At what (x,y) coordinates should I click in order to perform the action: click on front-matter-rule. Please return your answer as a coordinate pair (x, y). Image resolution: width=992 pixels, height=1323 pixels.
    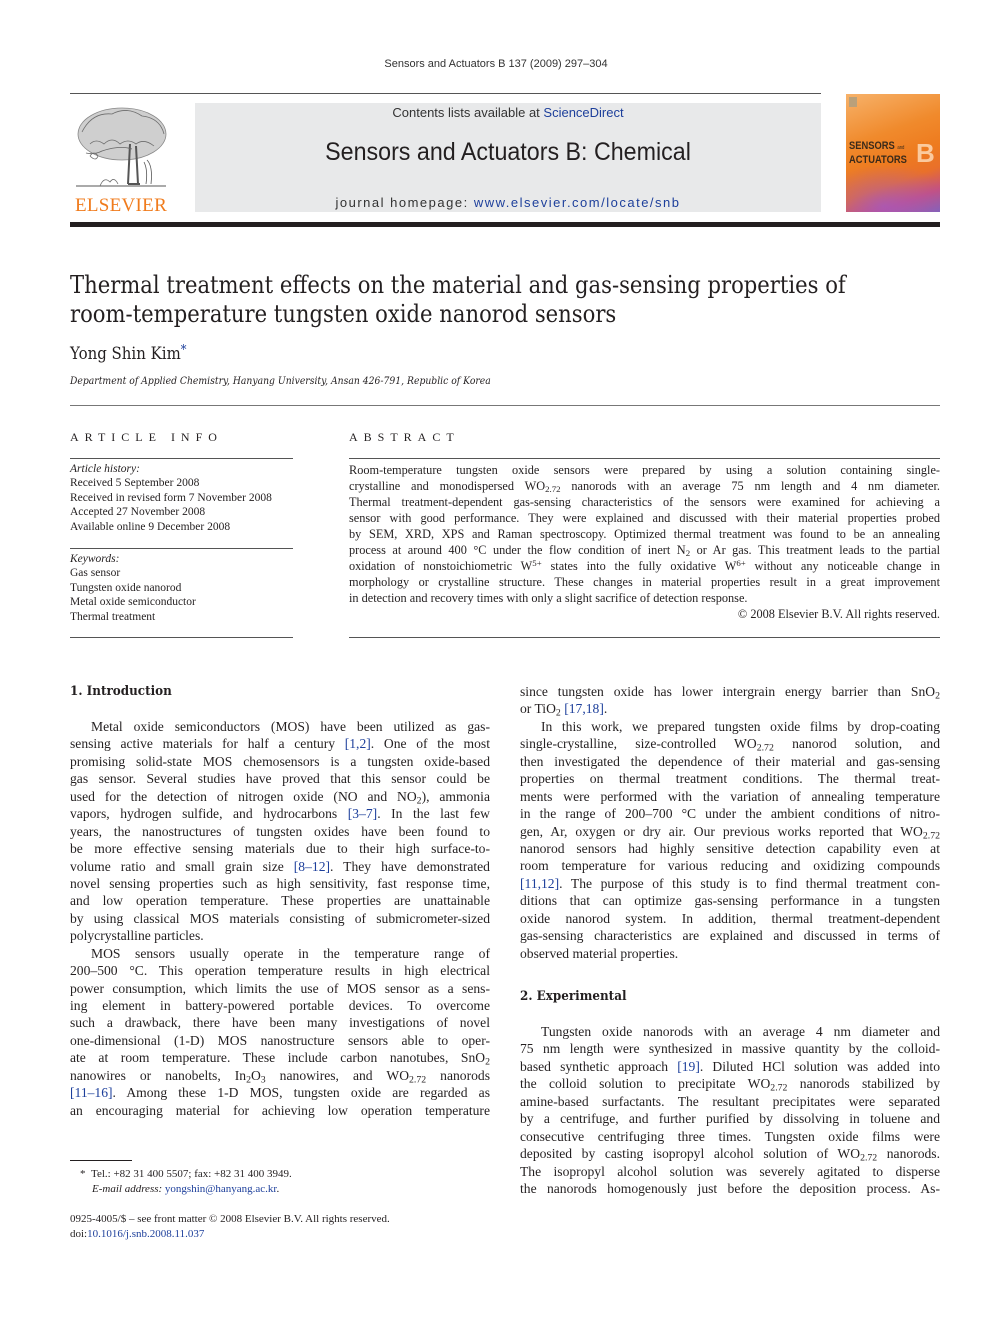
    Looking at the image, I should click on (505, 405).